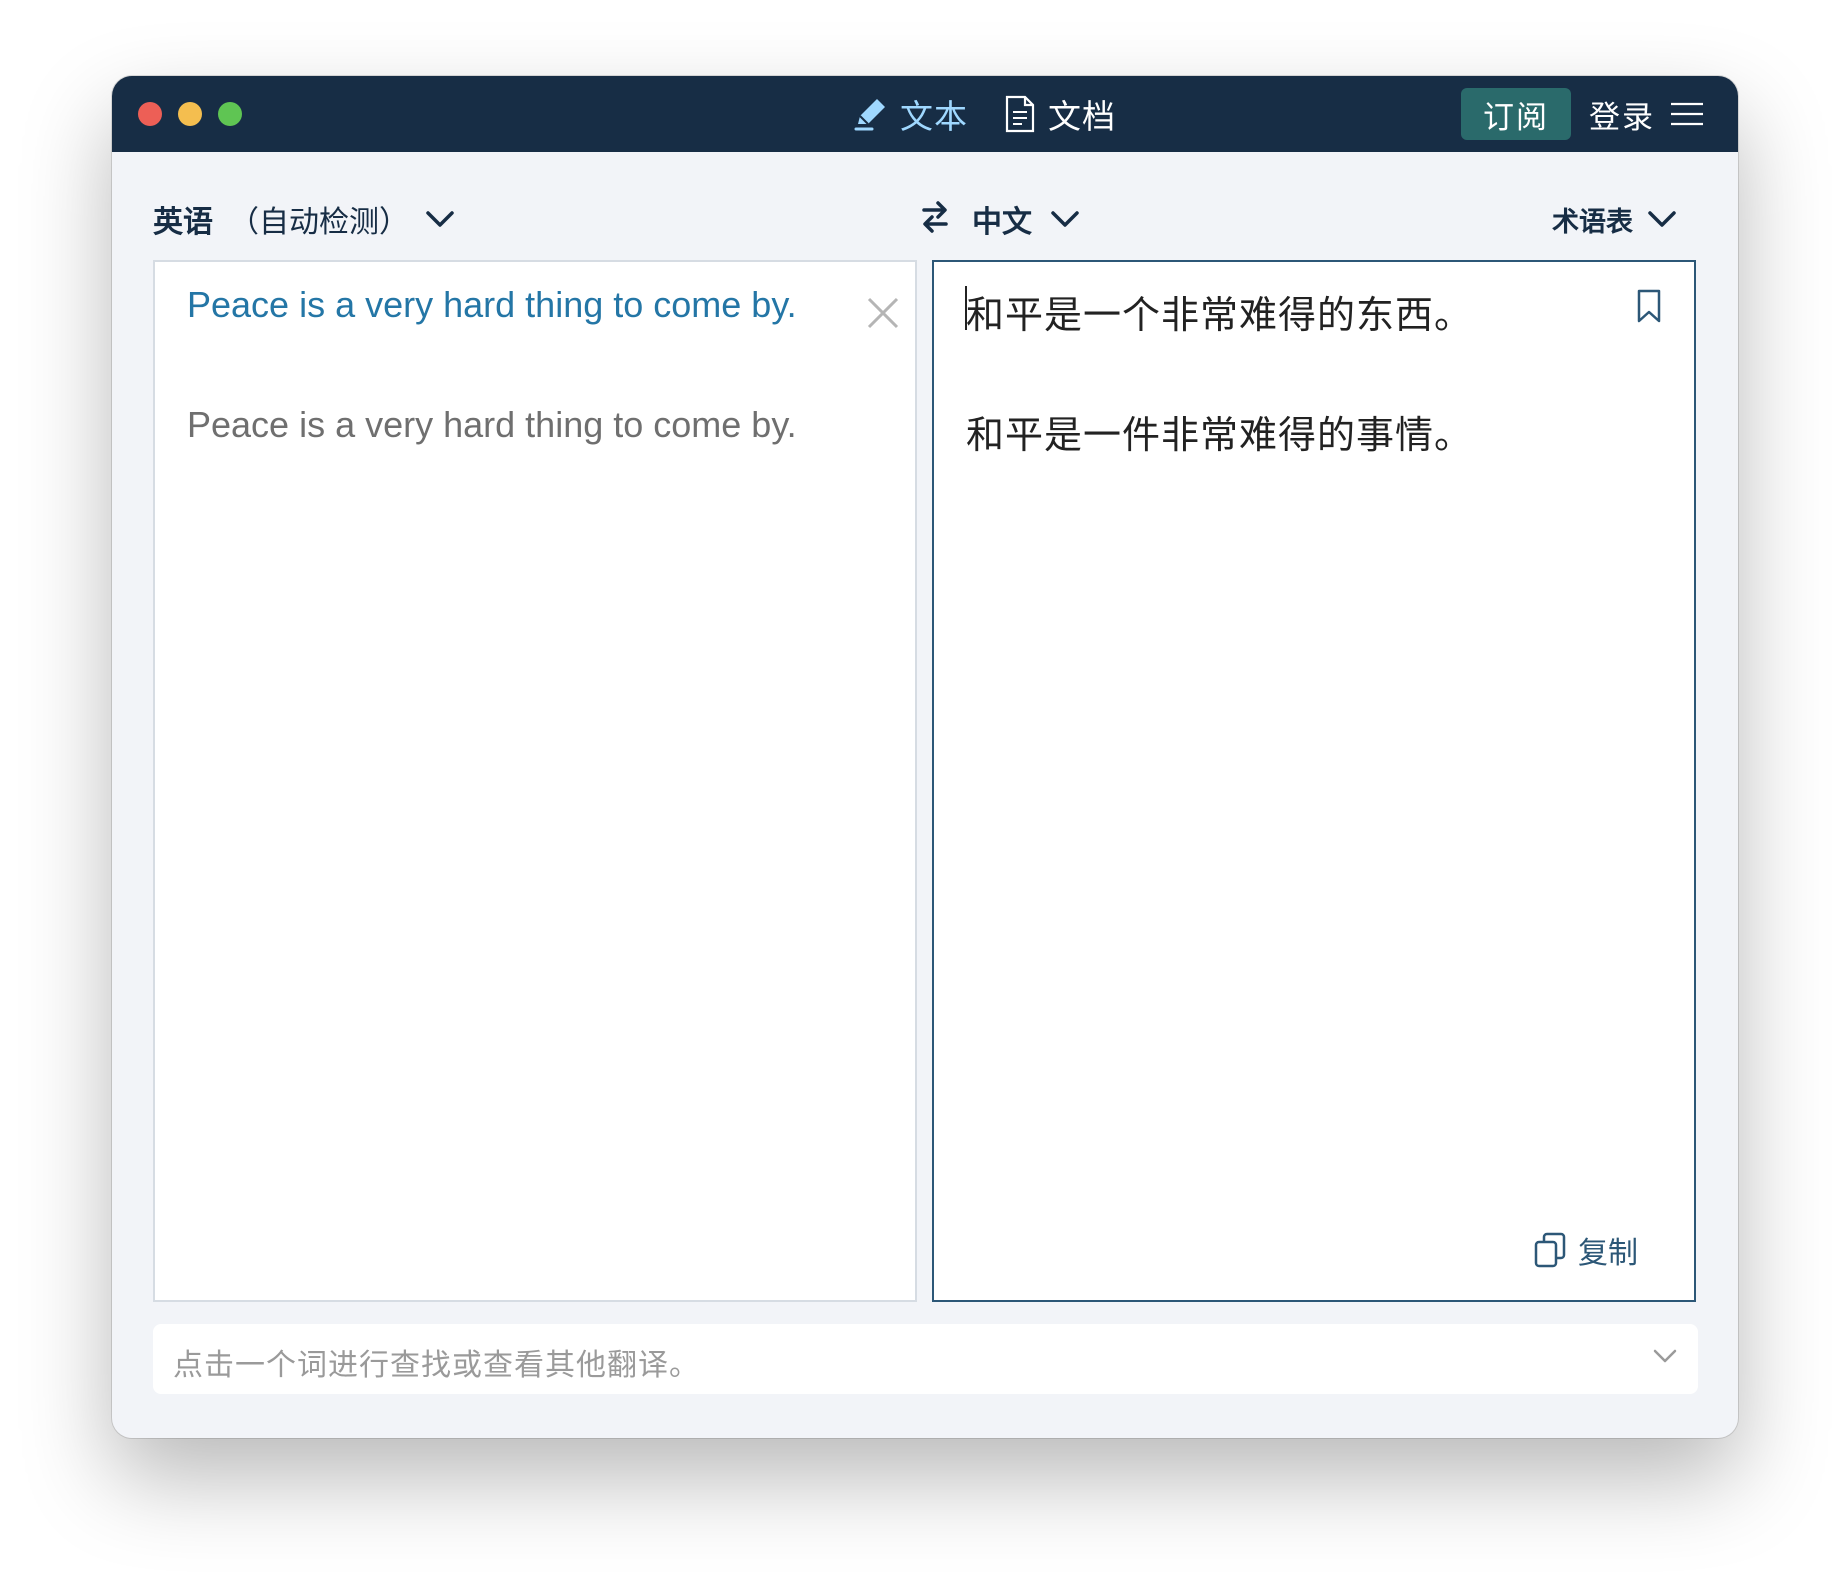  Describe the element at coordinates (1020, 114) in the screenshot. I see `document-icon` at that location.